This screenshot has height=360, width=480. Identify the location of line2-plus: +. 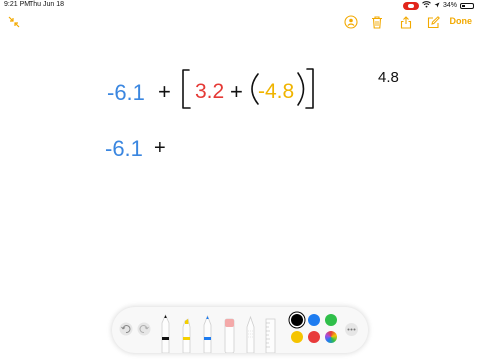
(160, 148).